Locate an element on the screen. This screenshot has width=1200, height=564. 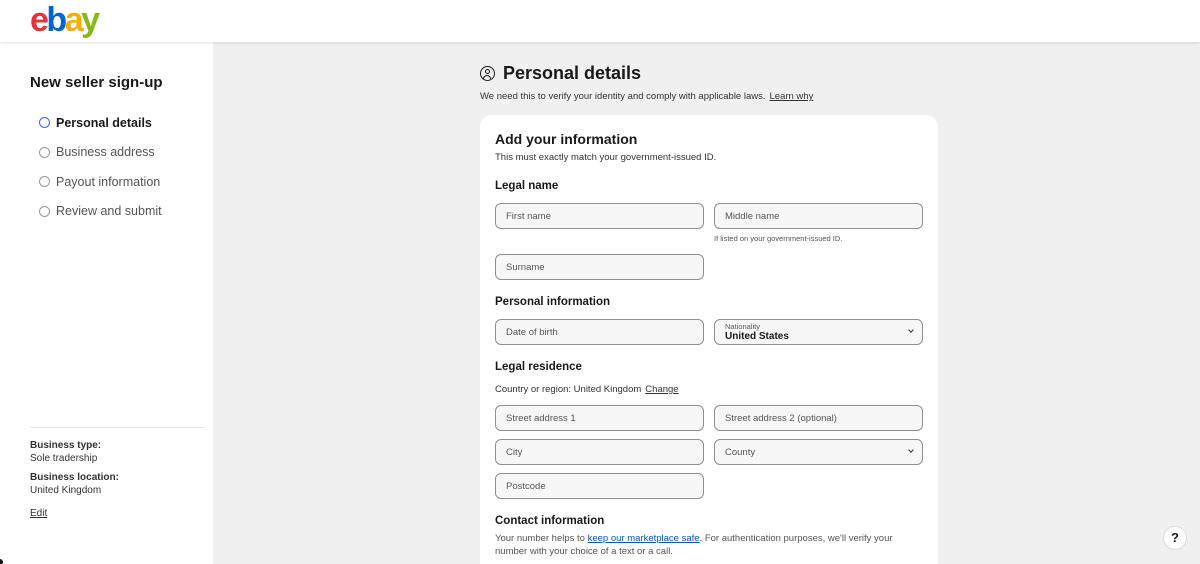
street-address-2-field: Street address 2 (optional) is located at coordinates (818, 418).